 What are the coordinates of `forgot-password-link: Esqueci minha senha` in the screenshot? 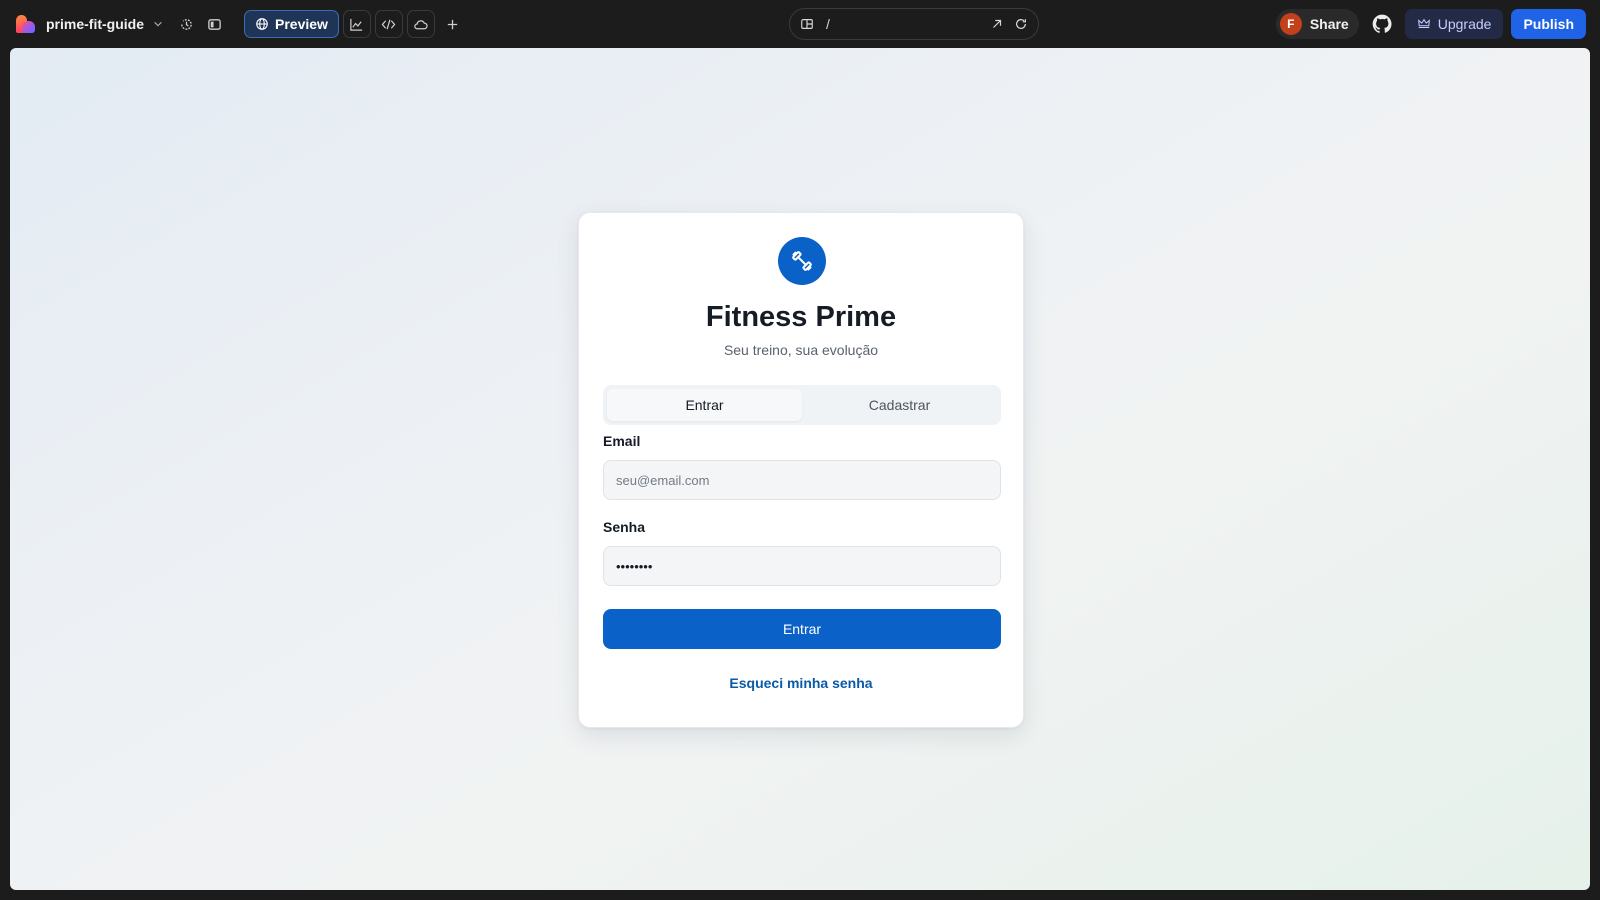 It's located at (801, 683).